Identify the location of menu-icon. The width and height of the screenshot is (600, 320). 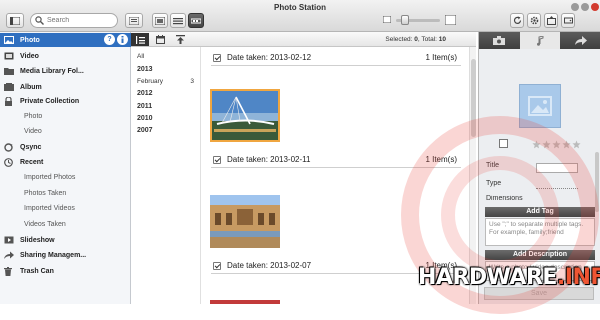
(15, 20).